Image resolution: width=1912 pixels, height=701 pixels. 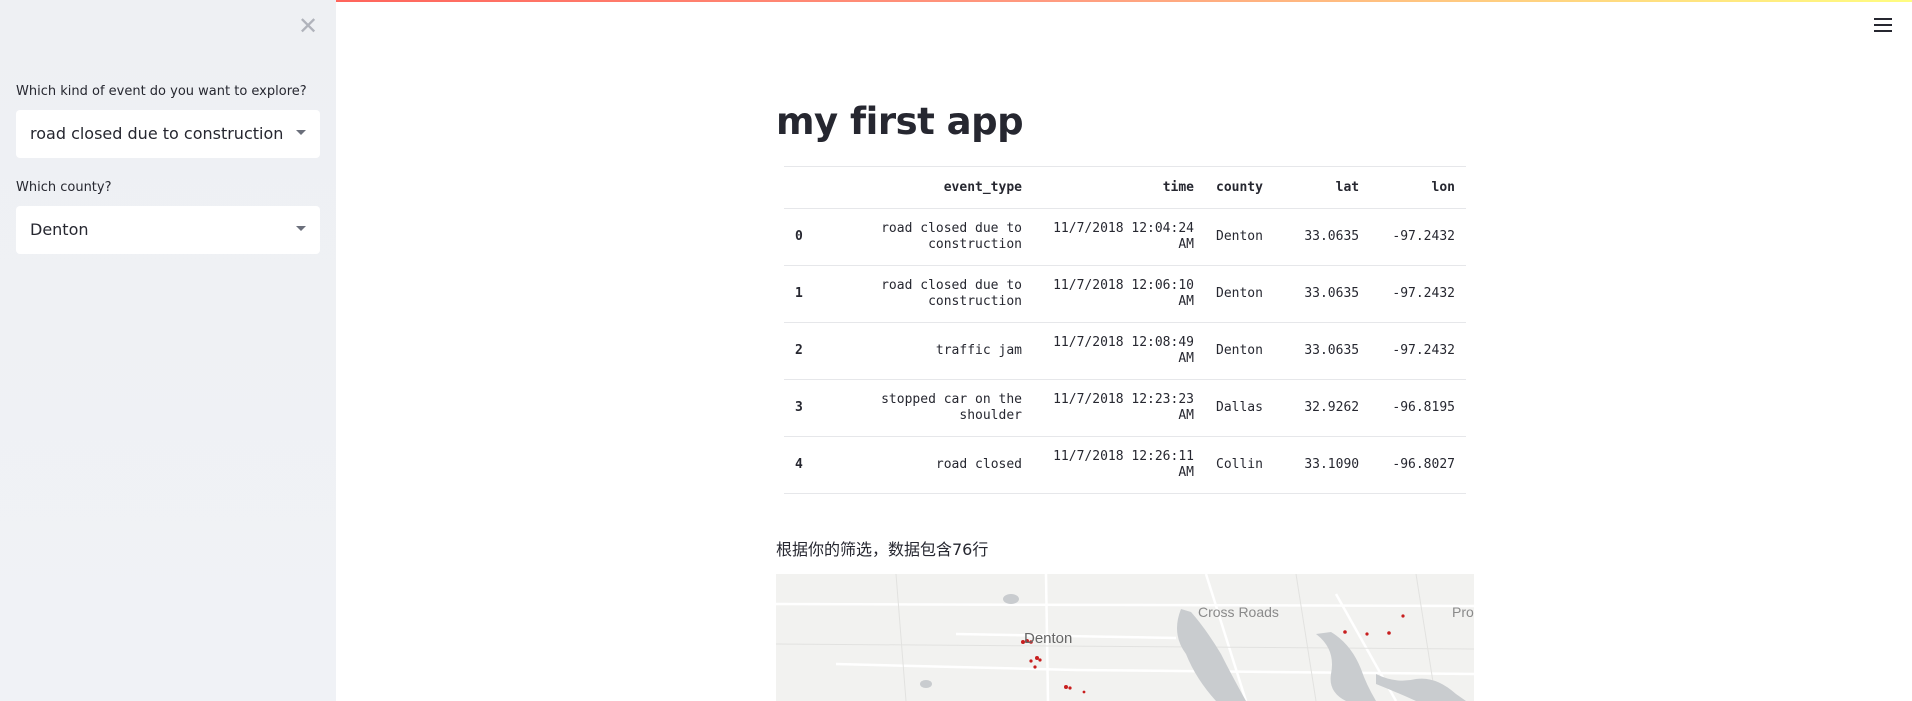 What do you see at coordinates (1119, 294) in the screenshot?
I see `cell-time: 11/7/2018 12:06:10 AM` at bounding box center [1119, 294].